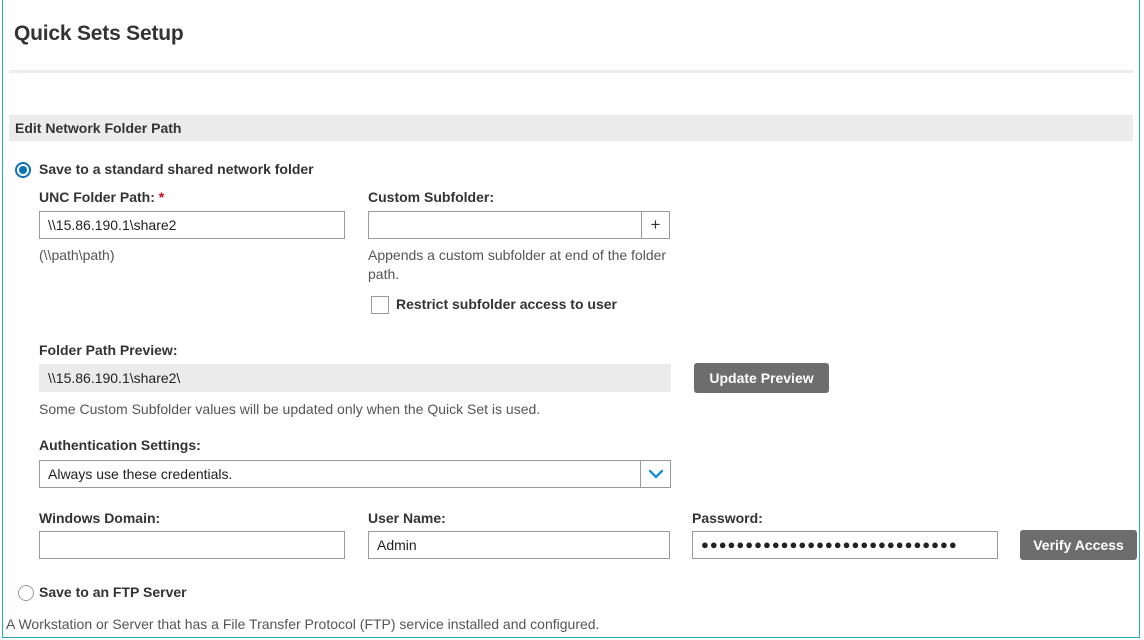  Describe the element at coordinates (192, 545) in the screenshot. I see `windows-domain-input` at that location.